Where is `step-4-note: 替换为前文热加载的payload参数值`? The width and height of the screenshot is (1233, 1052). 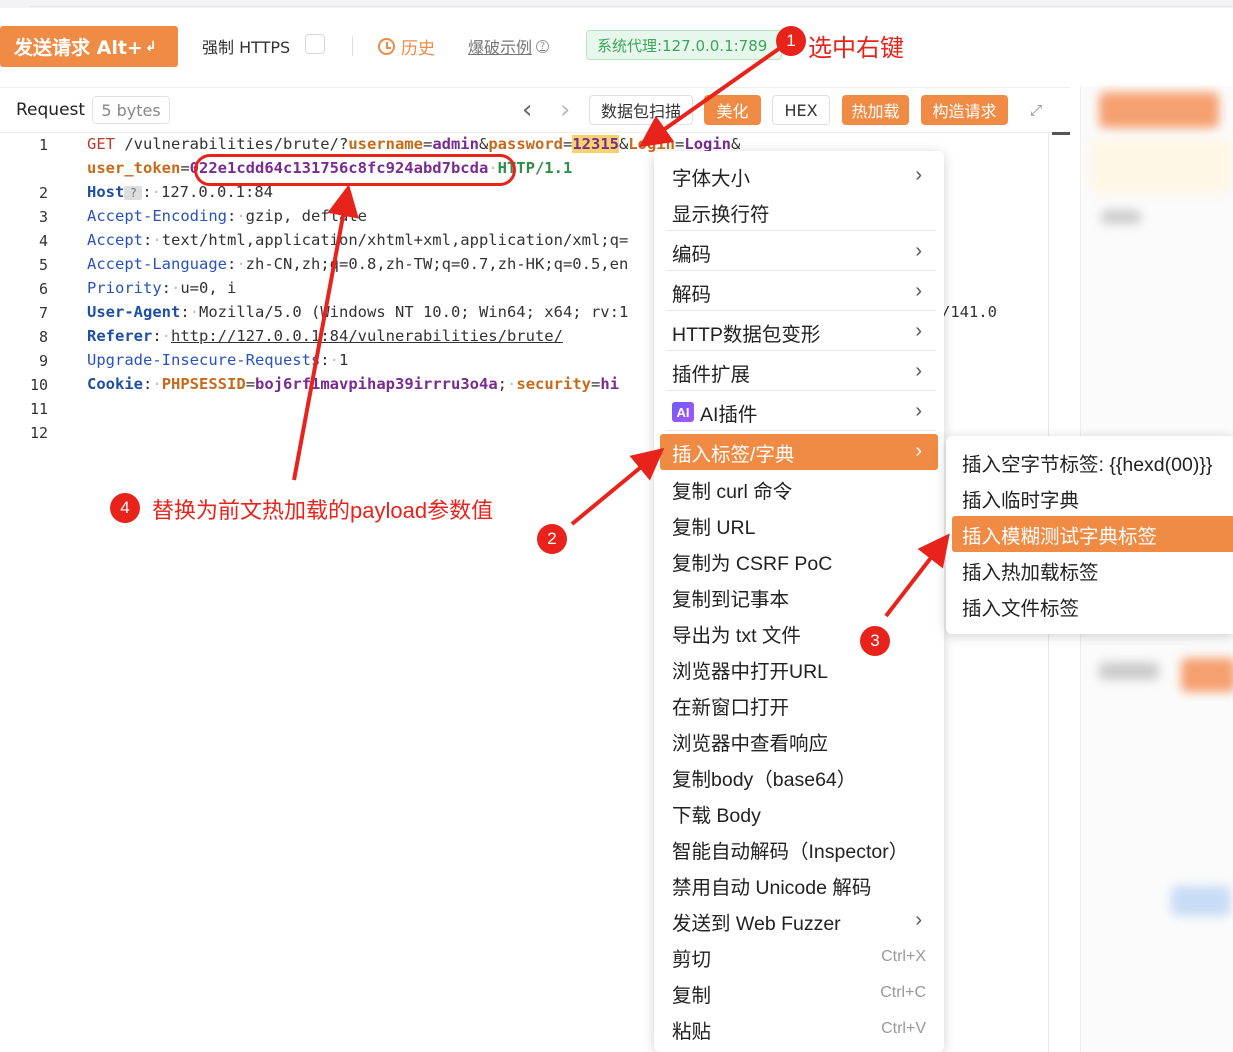
step-4-note: 替换为前文热加载的payload参数值 is located at coordinates (323, 510).